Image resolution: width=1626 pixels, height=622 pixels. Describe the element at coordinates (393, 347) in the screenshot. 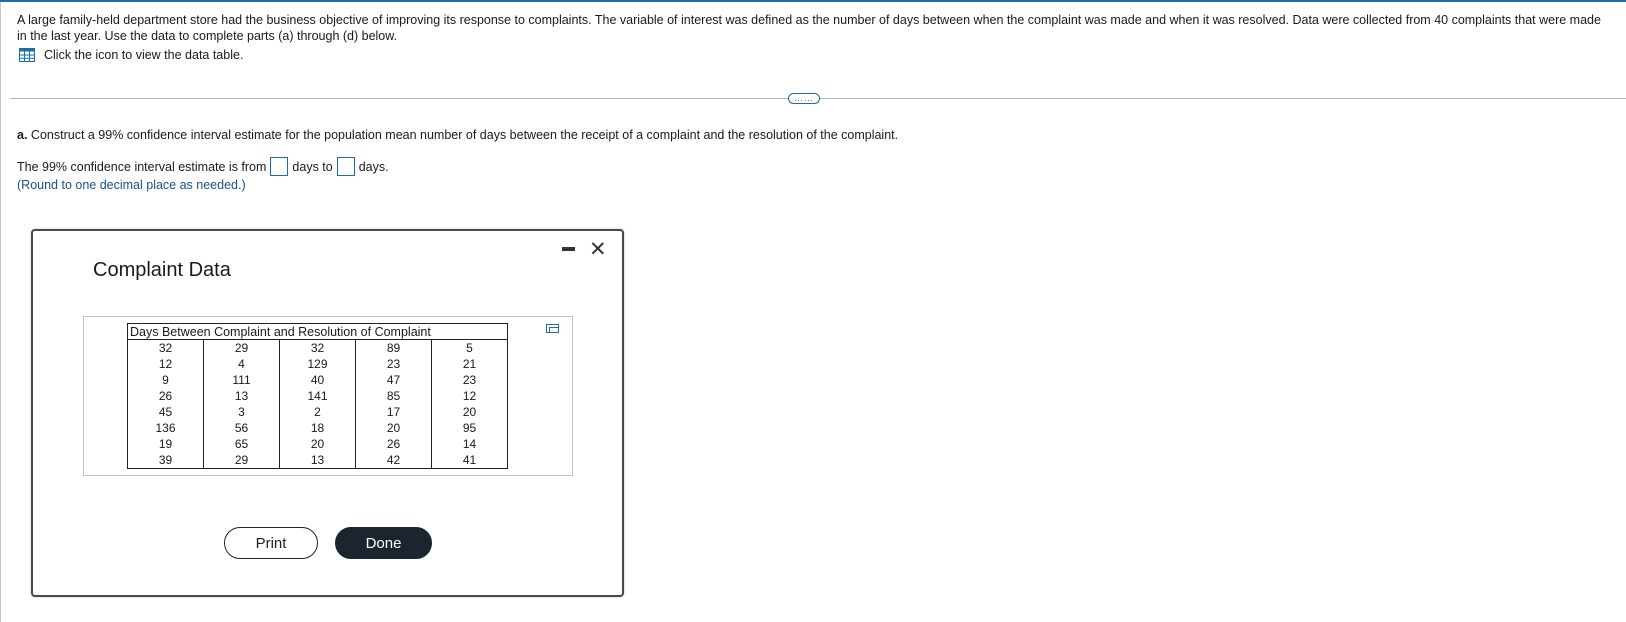

I see `table-cell: 89` at that location.